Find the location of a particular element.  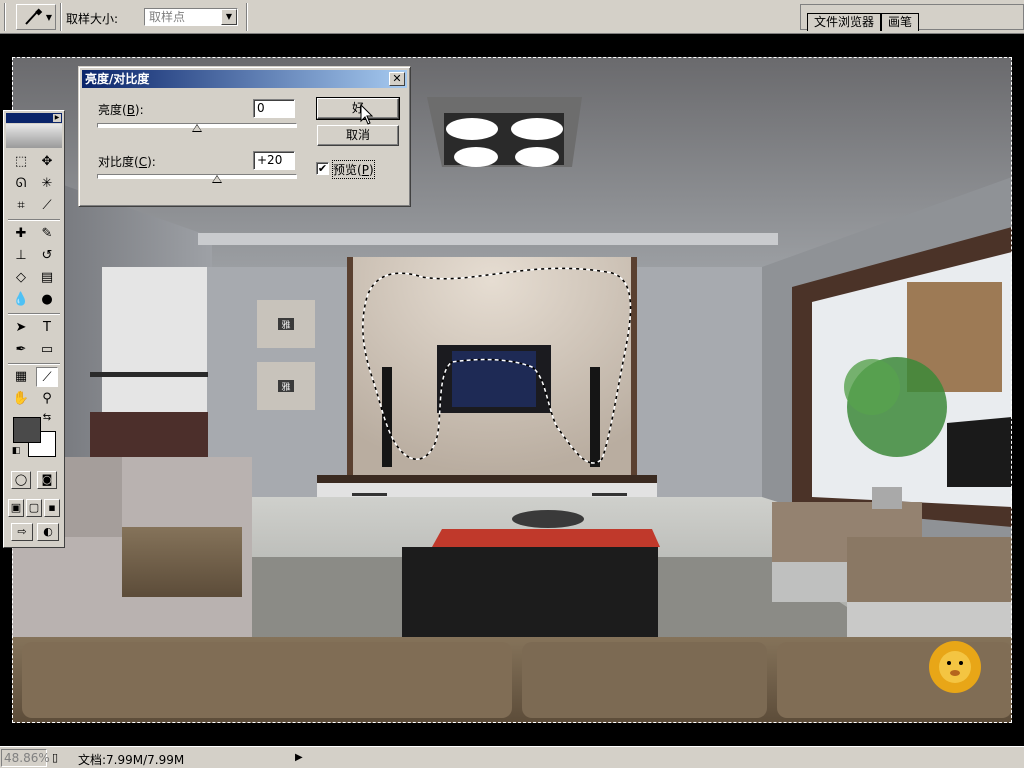

tool-preset-picker: ▼ is located at coordinates (36, 17).